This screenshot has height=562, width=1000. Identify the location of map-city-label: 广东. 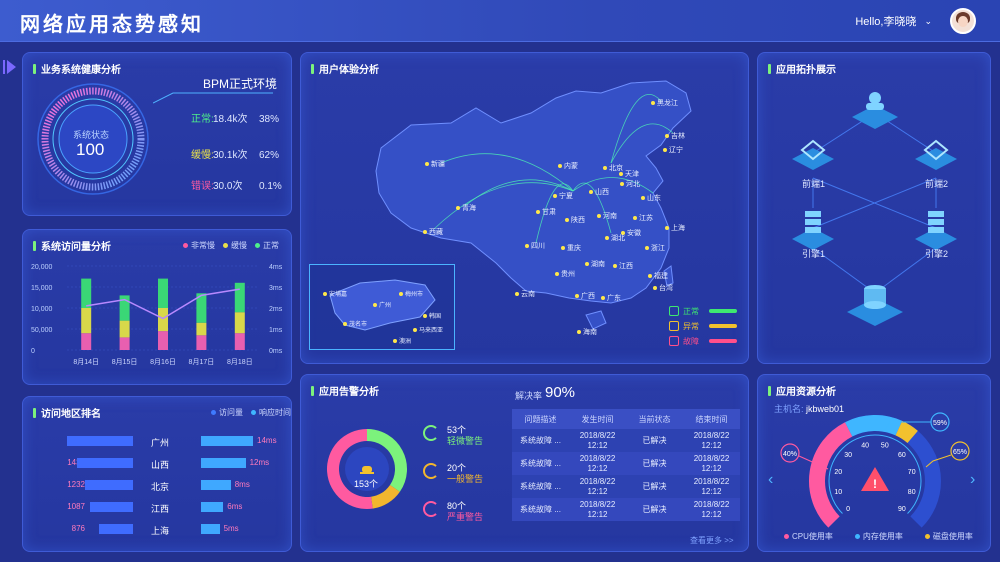
(611, 298).